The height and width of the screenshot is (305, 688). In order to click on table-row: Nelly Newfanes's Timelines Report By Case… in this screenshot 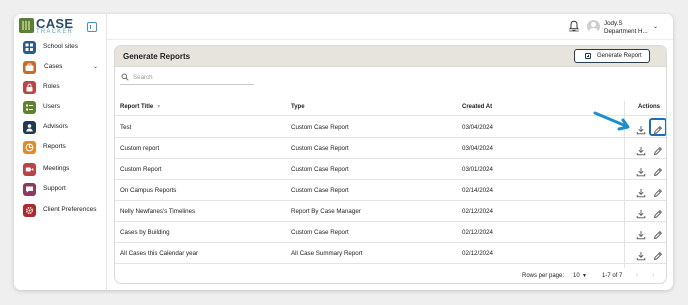, I will do `click(390, 211)`.